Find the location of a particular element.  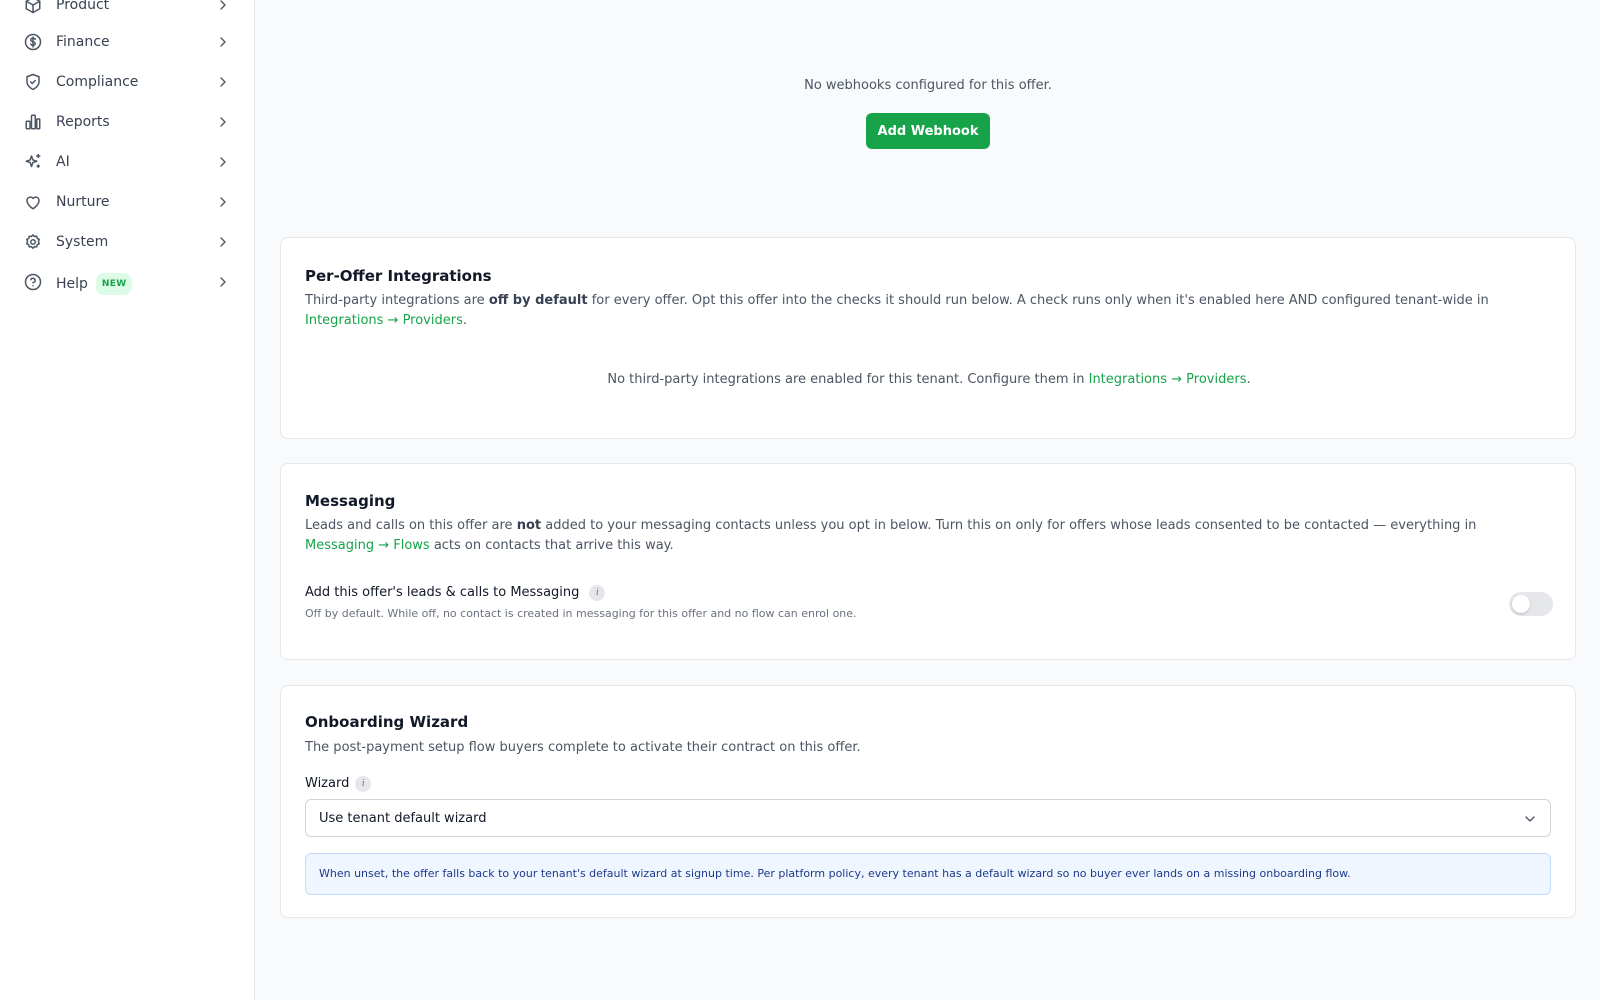

sidebar-item-finance: Finance is located at coordinates (127, 42).